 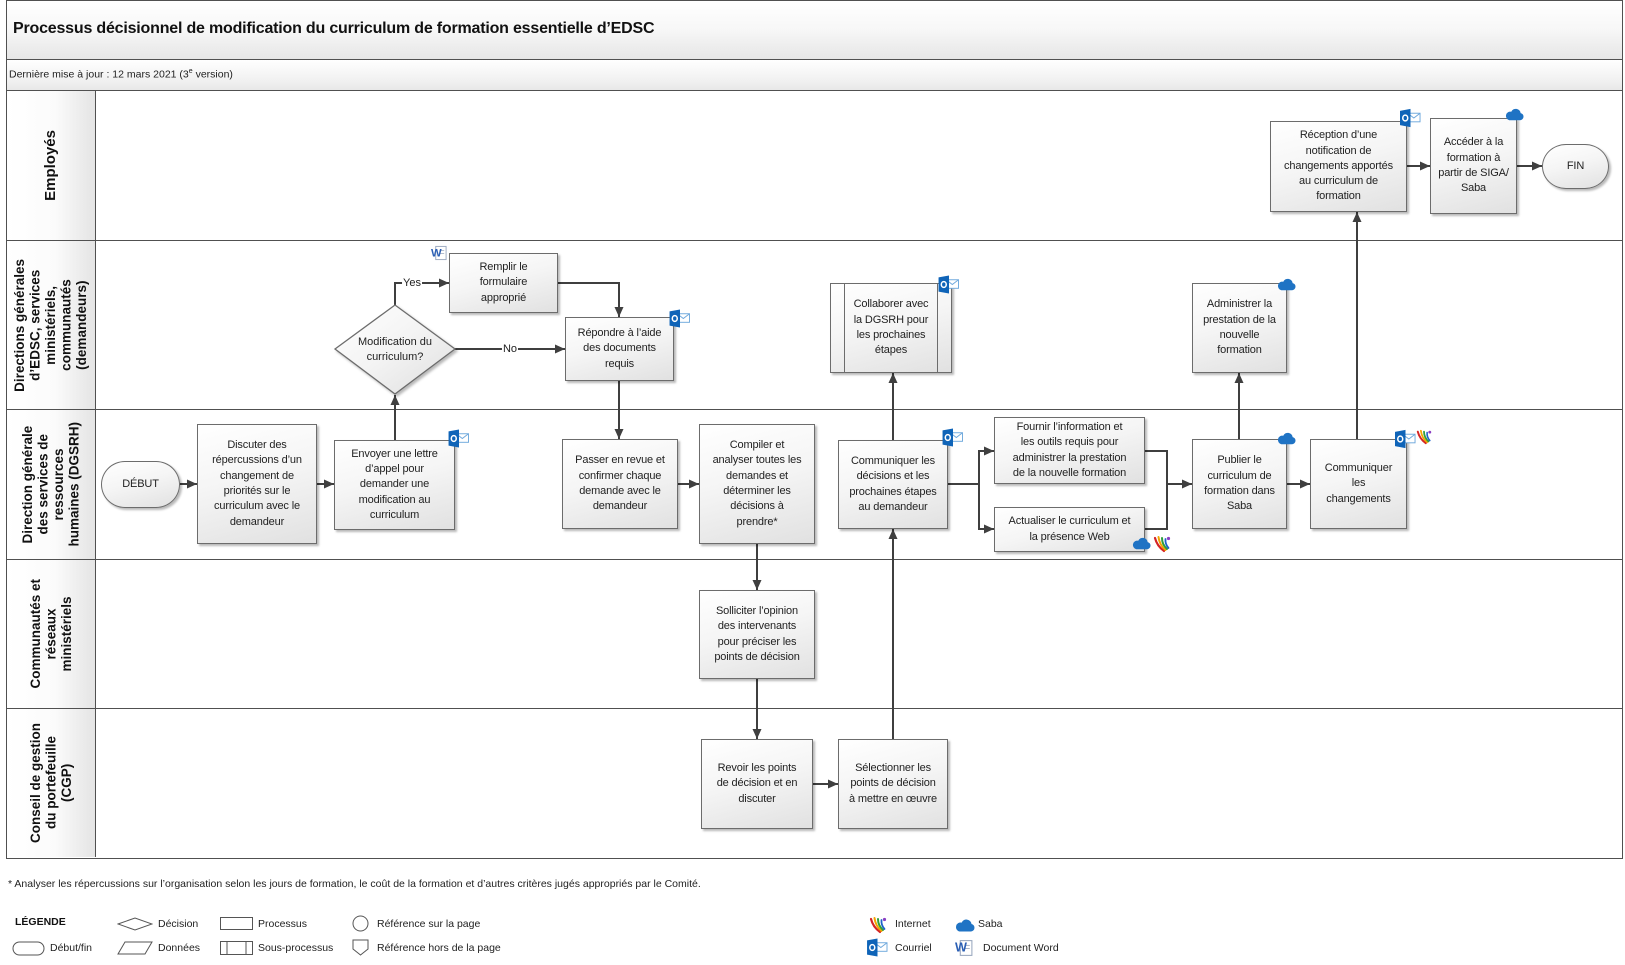 What do you see at coordinates (1021, 948) in the screenshot?
I see `legend-label: Document Word` at bounding box center [1021, 948].